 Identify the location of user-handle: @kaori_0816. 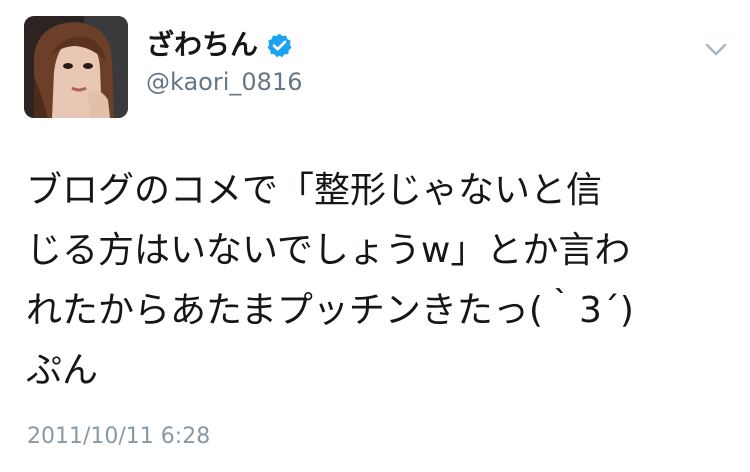
(224, 82).